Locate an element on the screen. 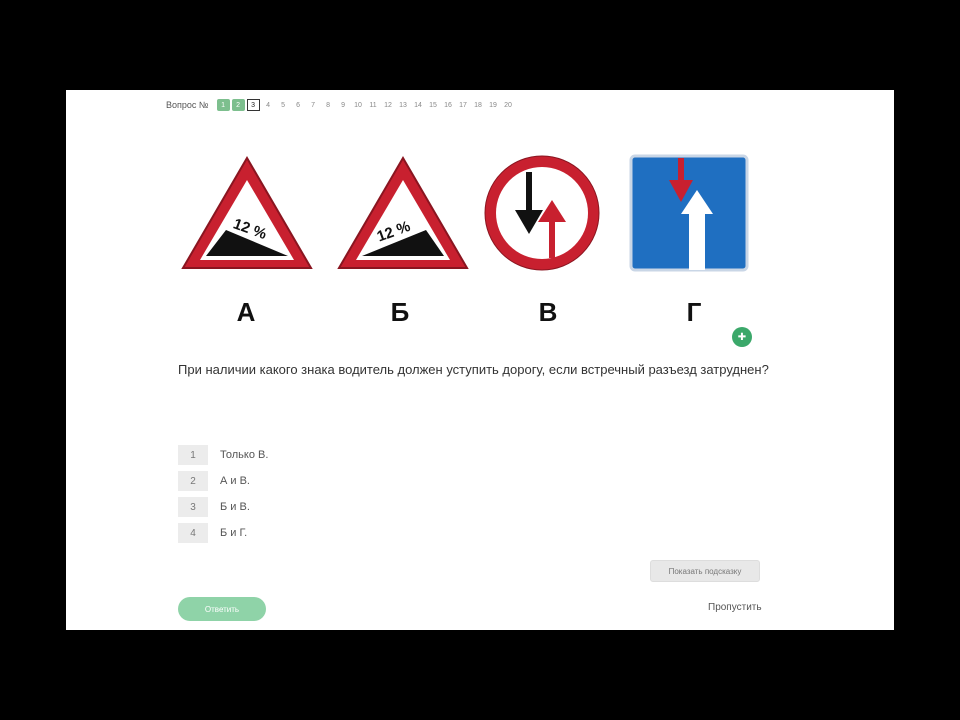 The width and height of the screenshot is (960, 720). question-nav-cell: 2 is located at coordinates (238, 105).